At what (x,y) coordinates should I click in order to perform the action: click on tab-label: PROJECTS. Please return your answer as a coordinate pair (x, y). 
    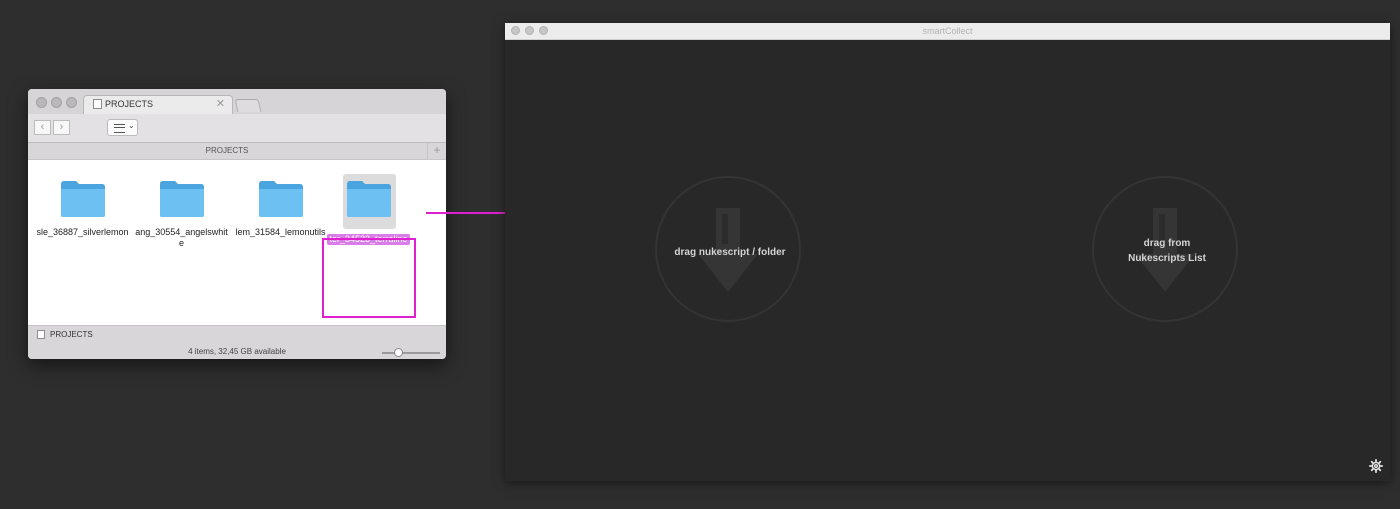
    Looking at the image, I should click on (129, 104).